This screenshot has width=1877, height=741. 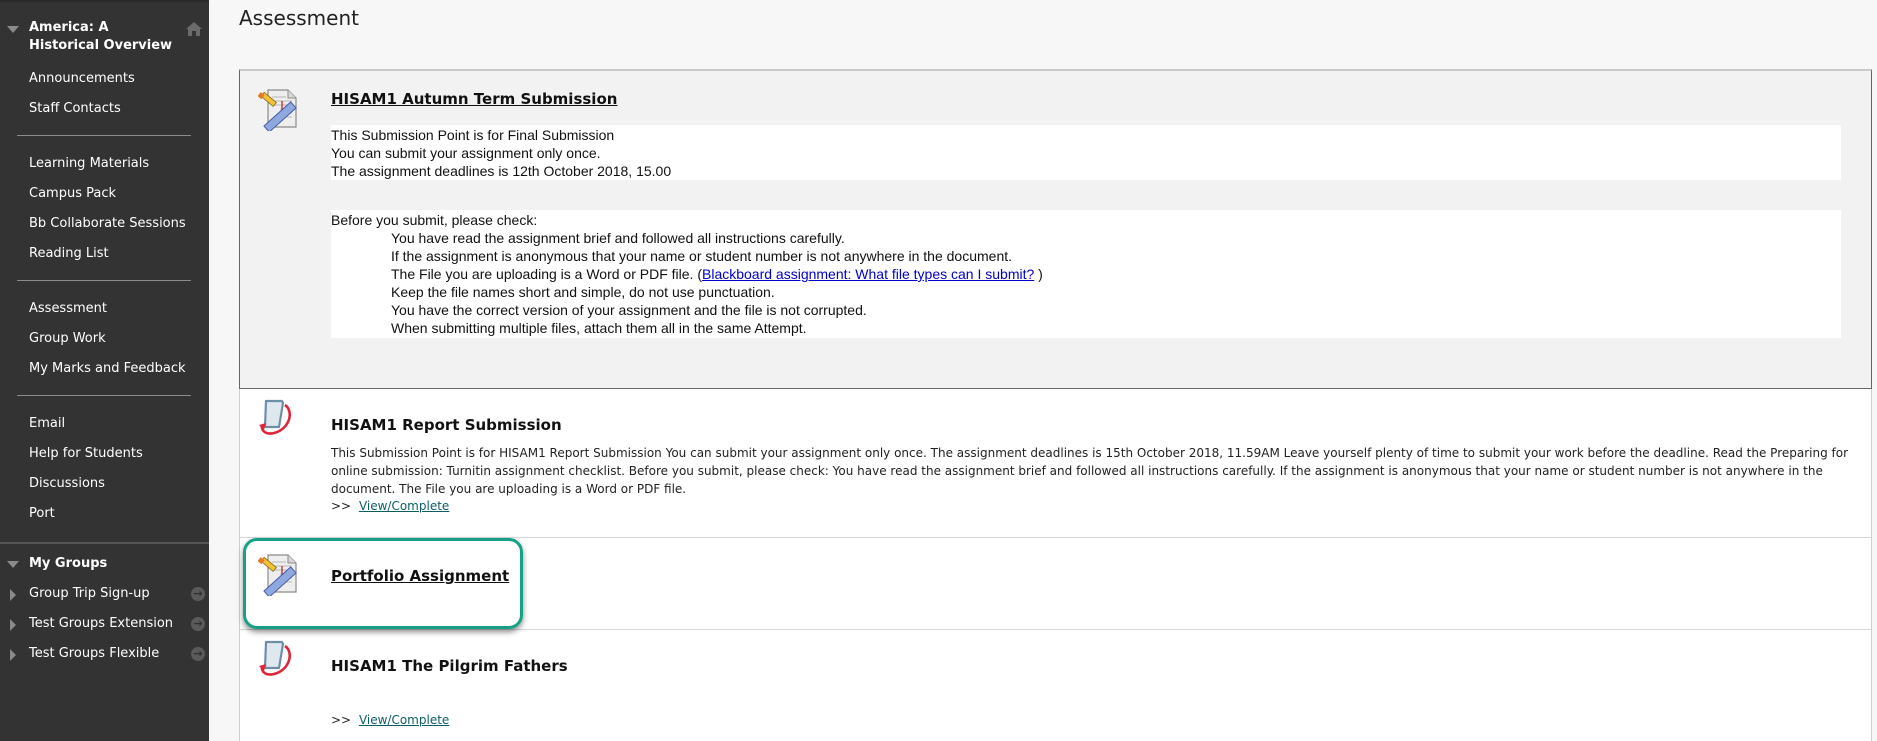 I want to click on checklist-item-suffix: ), so click(x=1038, y=274).